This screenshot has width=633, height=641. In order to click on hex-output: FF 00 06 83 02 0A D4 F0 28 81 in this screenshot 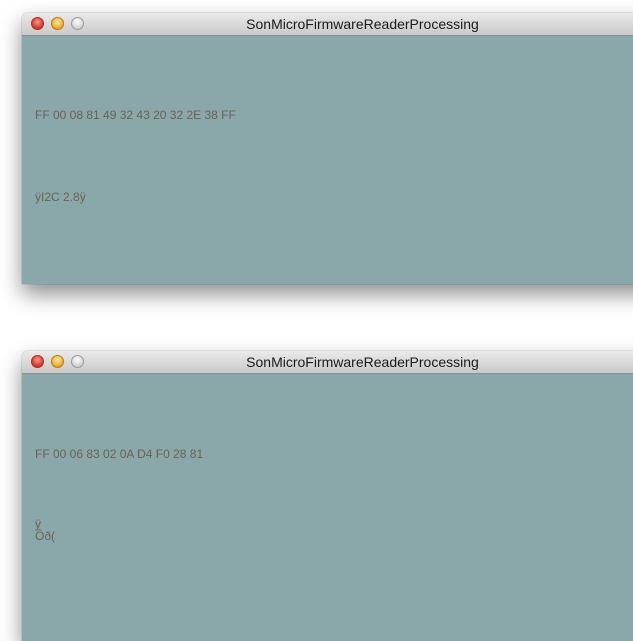, I will do `click(119, 454)`.